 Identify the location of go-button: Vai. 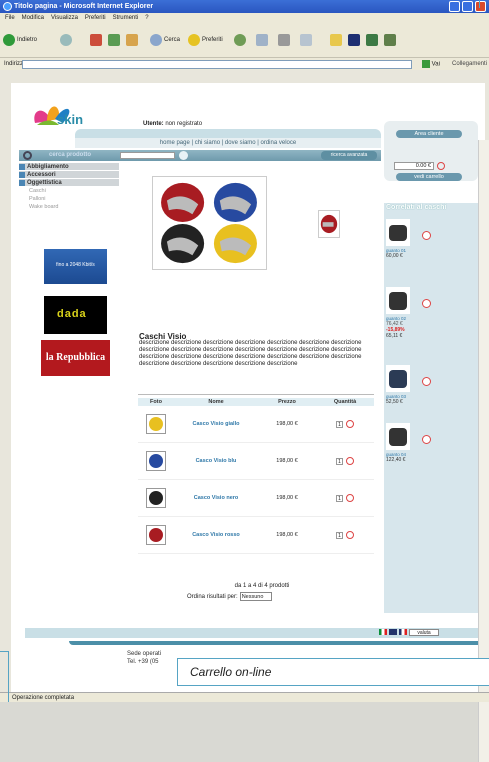
(435, 64).